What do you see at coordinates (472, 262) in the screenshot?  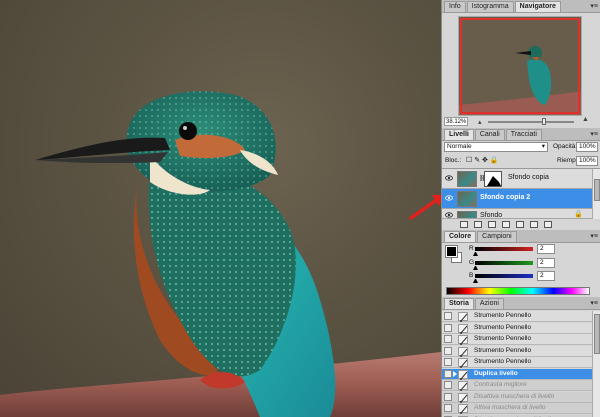 I see `channel-g-label: G` at bounding box center [472, 262].